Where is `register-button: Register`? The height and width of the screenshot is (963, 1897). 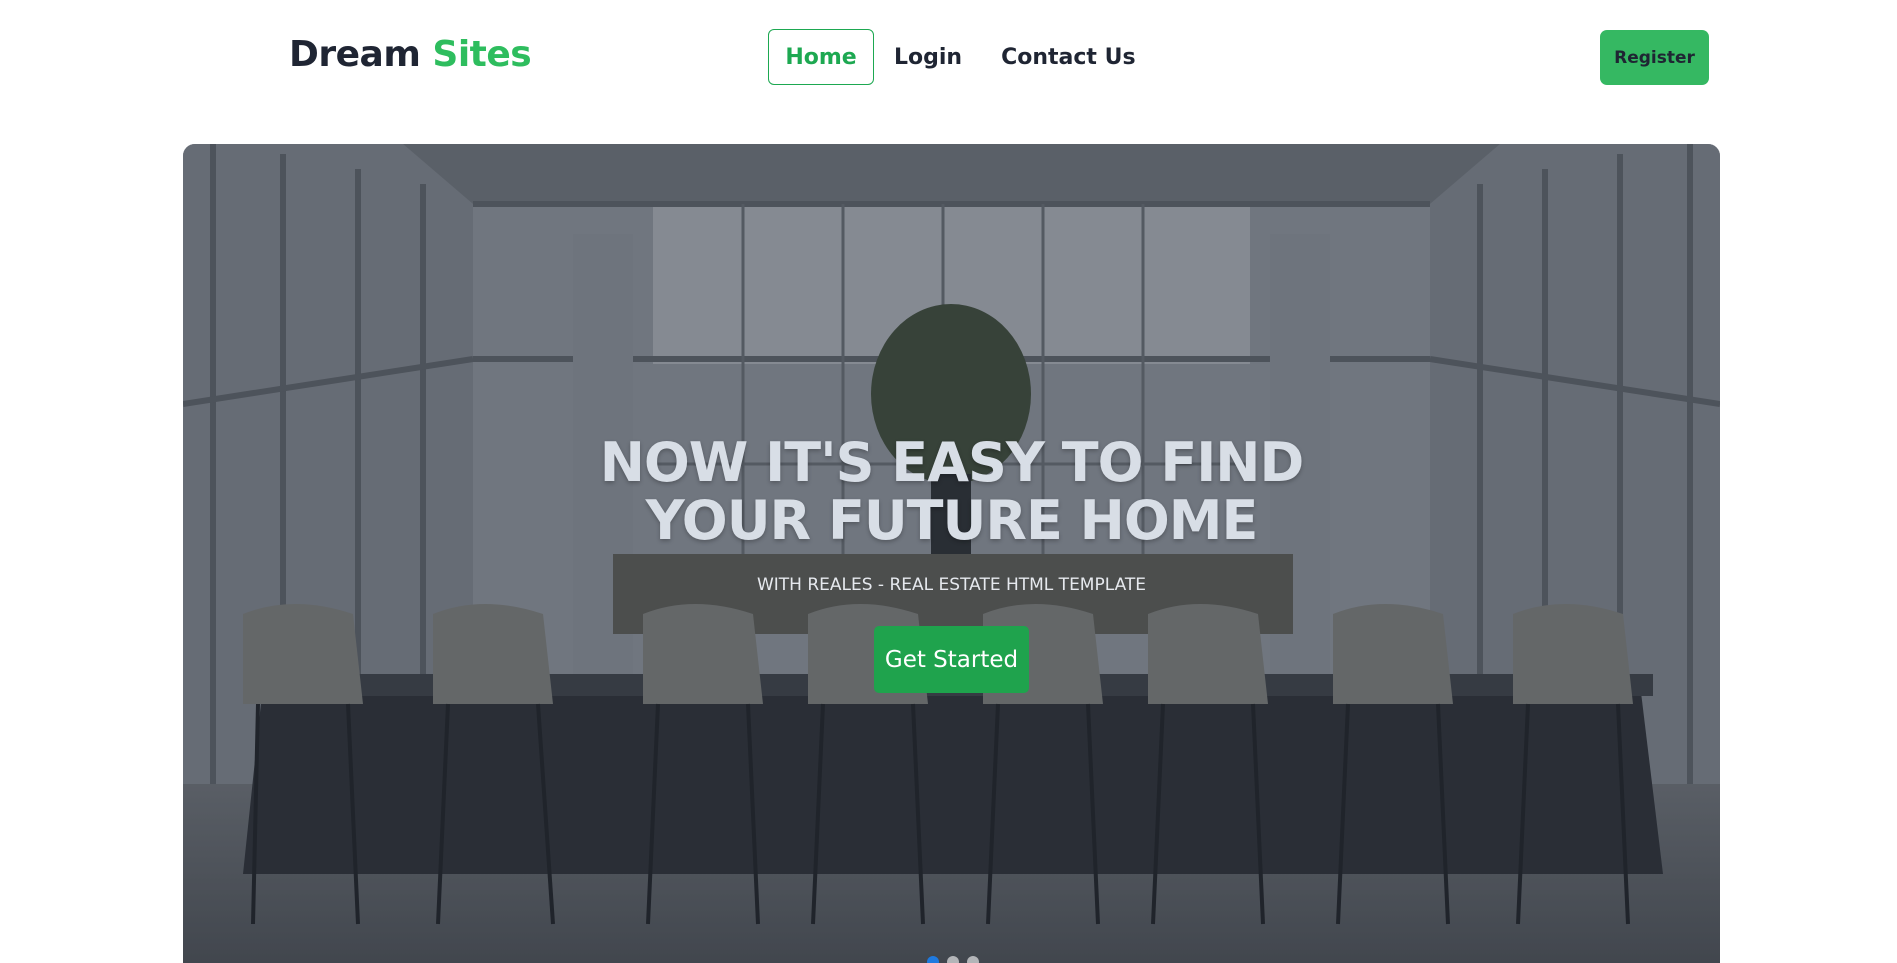 register-button: Register is located at coordinates (1654, 57).